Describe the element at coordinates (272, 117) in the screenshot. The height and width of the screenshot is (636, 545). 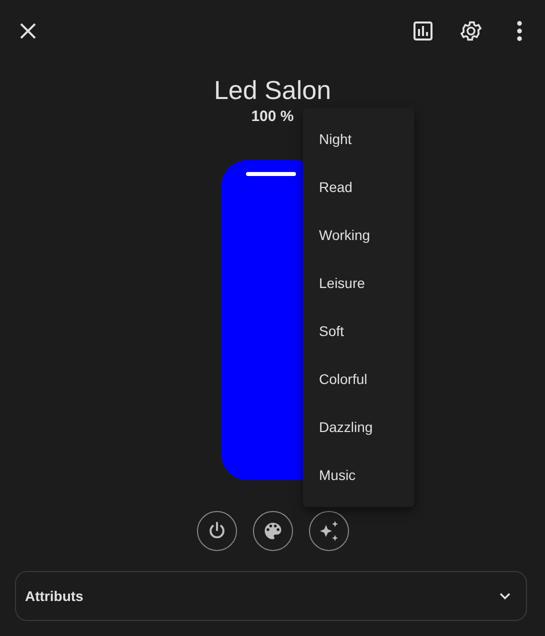
I see `brightness-reading: 100 %` at that location.